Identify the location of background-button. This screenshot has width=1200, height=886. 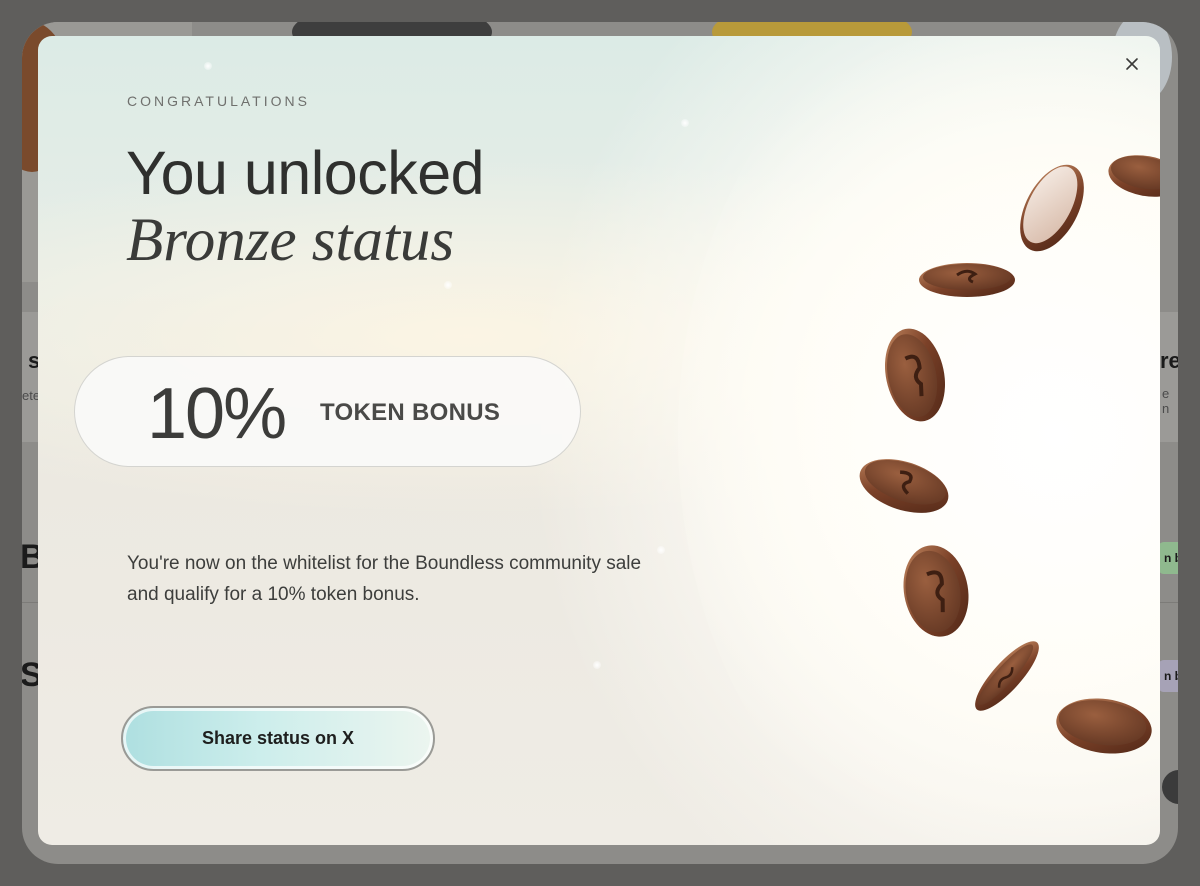
(1170, 787).